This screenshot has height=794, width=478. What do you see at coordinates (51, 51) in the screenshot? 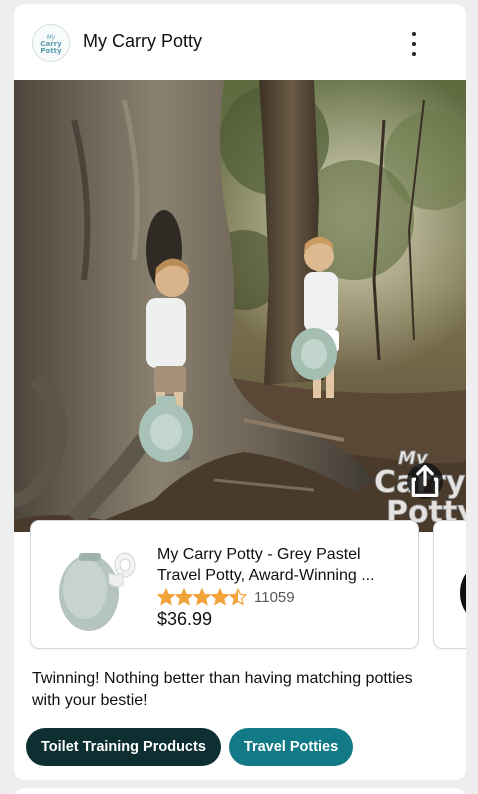
I see `svg-text: Potty` at bounding box center [51, 51].